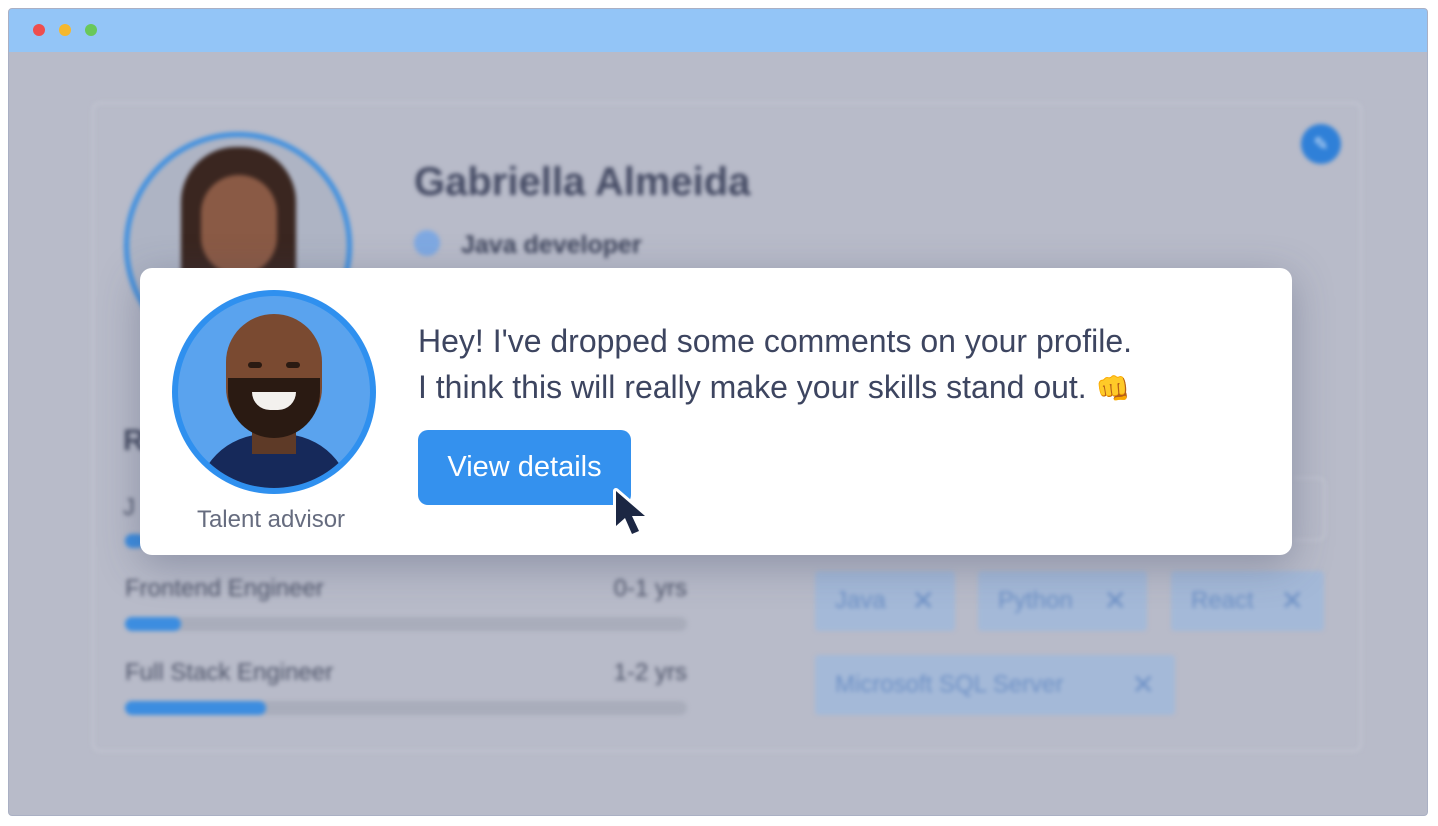  What do you see at coordinates (271, 519) in the screenshot?
I see `advisor-label: Talent advisor` at bounding box center [271, 519].